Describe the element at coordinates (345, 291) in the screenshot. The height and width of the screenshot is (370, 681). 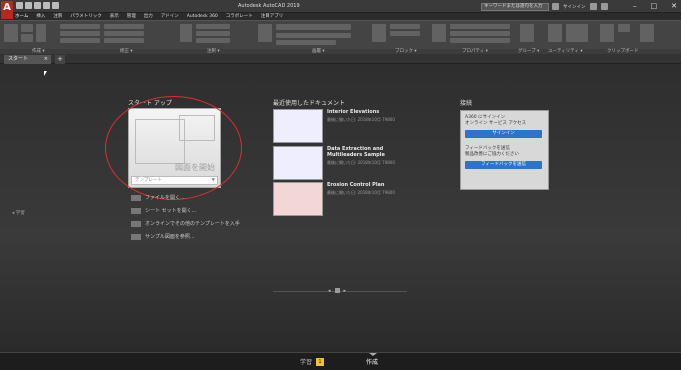
I see `next-page-icon: ▸` at that location.